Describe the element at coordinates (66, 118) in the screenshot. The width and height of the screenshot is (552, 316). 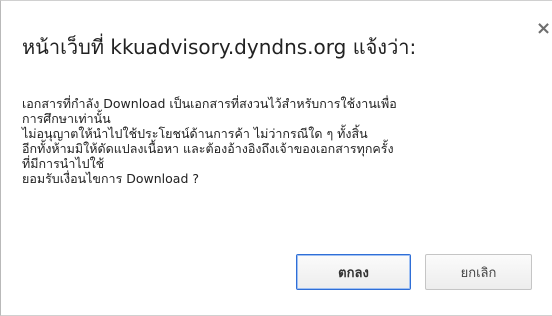
I see `message-line: การศึกษาเท่านั้น` at that location.